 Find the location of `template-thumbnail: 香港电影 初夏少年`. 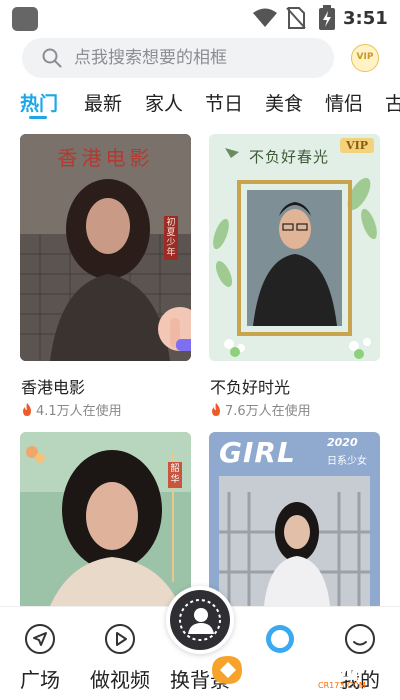

template-thumbnail: 香港电影 初夏少年 is located at coordinates (105, 247).